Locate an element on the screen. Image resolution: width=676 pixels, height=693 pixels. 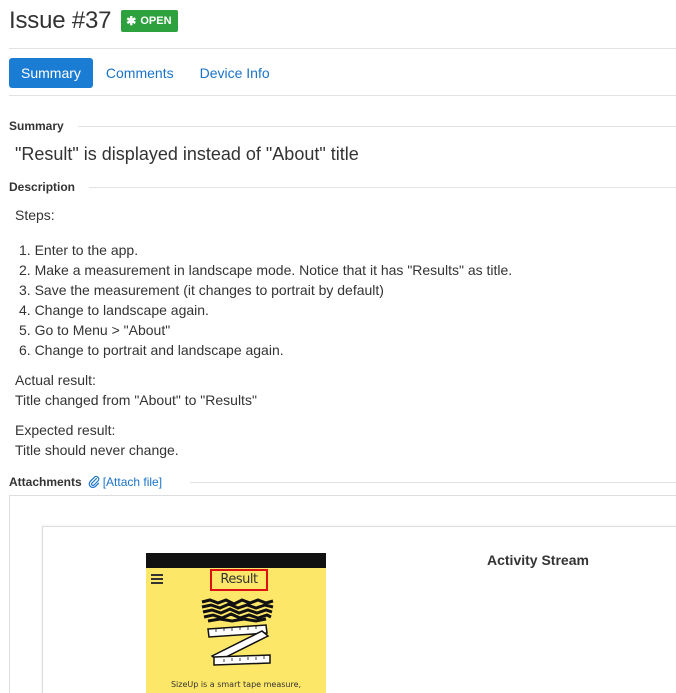
phone-screenshot: Result SizeUp is a smart tape measure, is located at coordinates (236, 623).